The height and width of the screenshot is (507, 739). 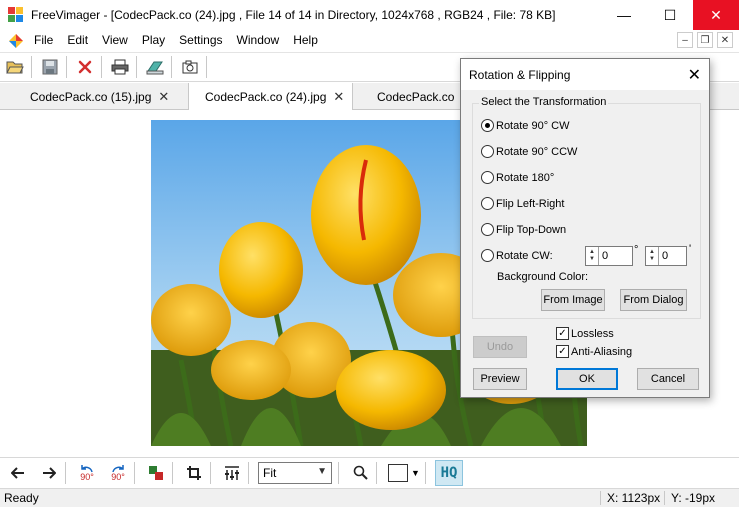 What do you see at coordinates (725, 40) in the screenshot?
I see `mdi-close-button: ✕` at bounding box center [725, 40].